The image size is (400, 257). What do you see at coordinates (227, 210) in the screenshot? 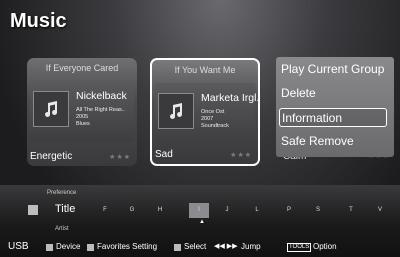
I see `letter-j: J` at bounding box center [227, 210].